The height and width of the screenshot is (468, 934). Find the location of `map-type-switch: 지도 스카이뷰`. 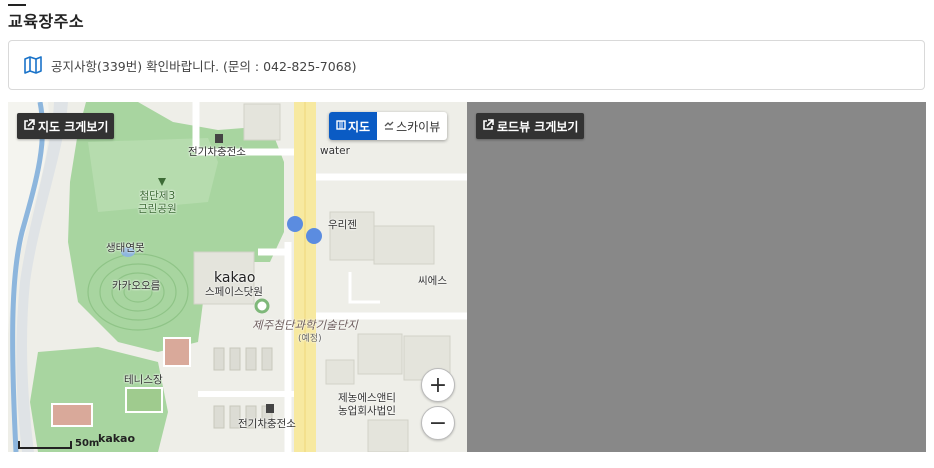

map-type-switch: 지도 스카이뷰 is located at coordinates (388, 126).